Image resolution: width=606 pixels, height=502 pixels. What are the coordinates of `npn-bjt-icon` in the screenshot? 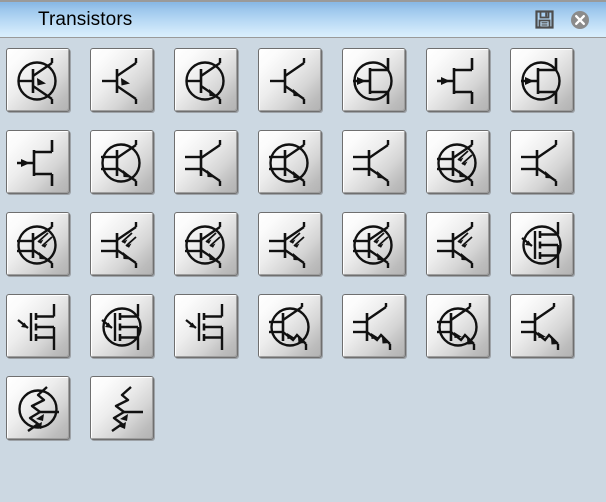 It's located at (287, 80).